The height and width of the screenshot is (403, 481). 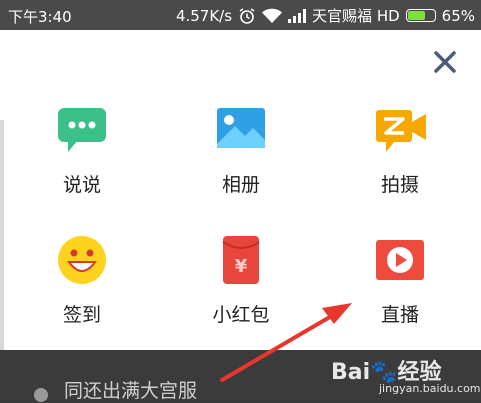 I want to click on menu-item-label: 直播, so click(x=399, y=315).